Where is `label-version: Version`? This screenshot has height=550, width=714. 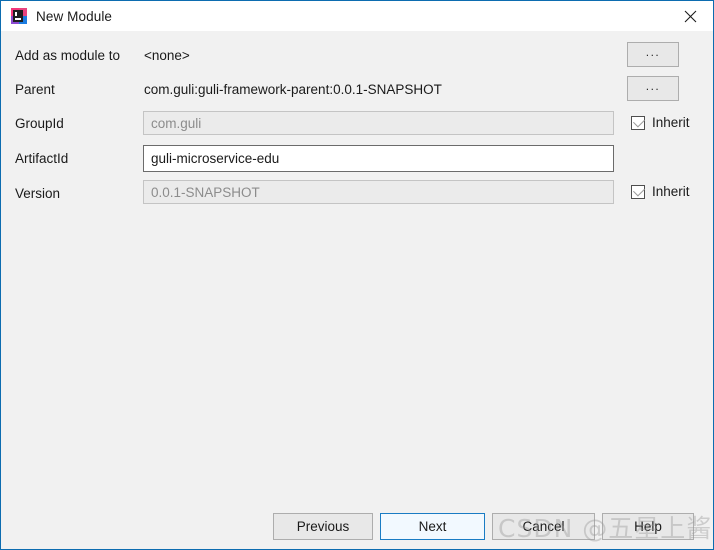
label-version: Version is located at coordinates (38, 193).